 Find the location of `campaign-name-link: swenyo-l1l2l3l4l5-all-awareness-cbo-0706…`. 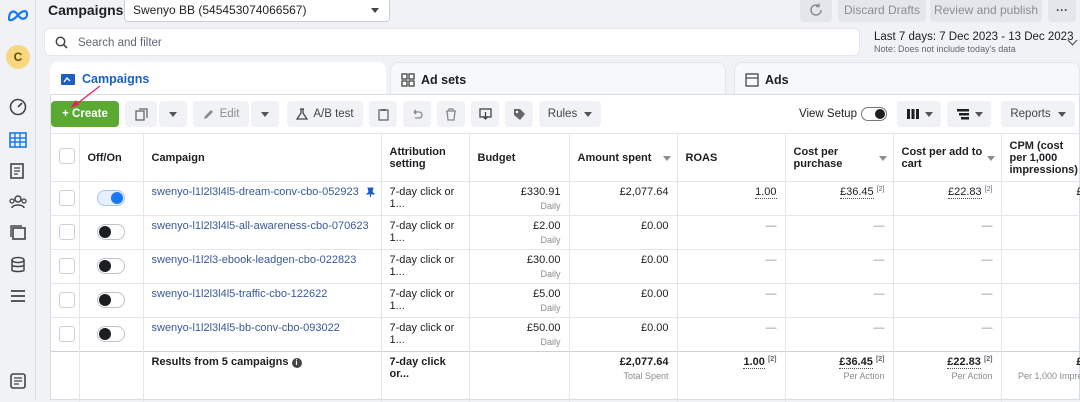

campaign-name-link: swenyo-l1l2l3l4l5-all-awareness-cbo-0706… is located at coordinates (260, 226).